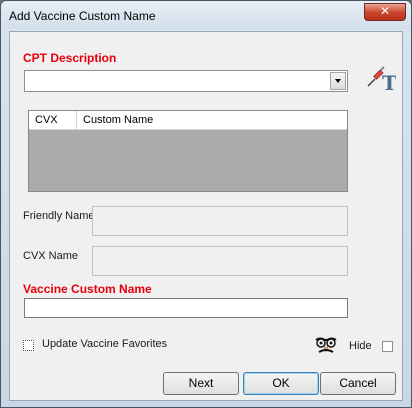 The height and width of the screenshot is (408, 412). What do you see at coordinates (201, 383) in the screenshot?
I see `next-button: Next` at bounding box center [201, 383].